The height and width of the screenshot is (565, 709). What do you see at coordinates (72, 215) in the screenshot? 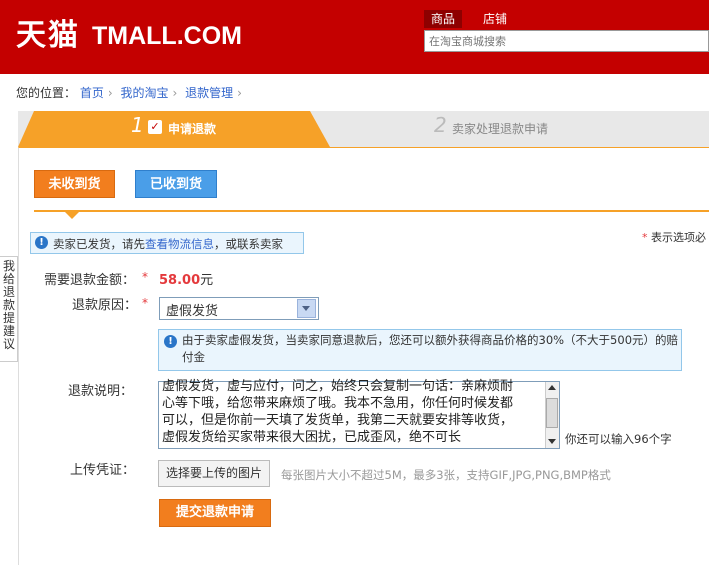
I see `tab-pointer-icon` at bounding box center [72, 215].